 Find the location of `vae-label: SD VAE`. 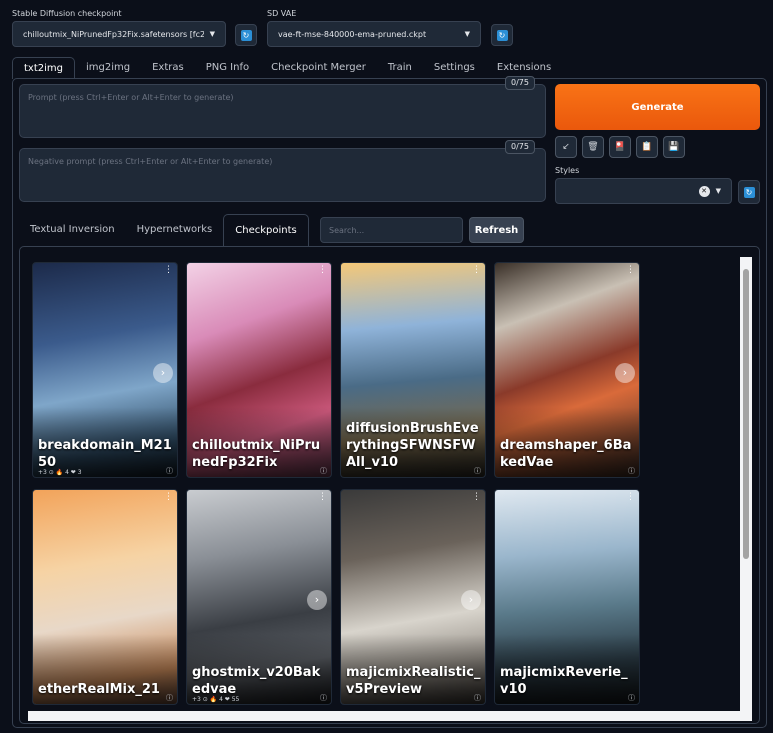

vae-label: SD VAE is located at coordinates (282, 13).